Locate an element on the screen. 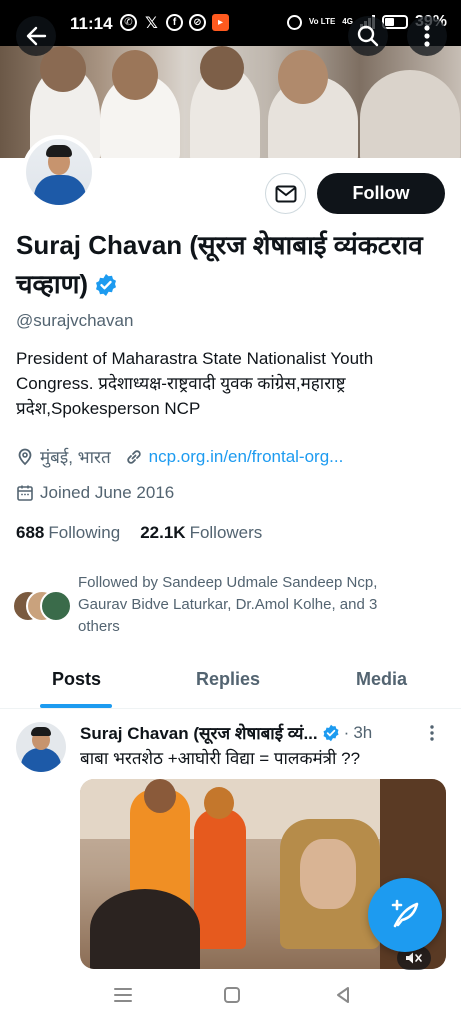 The image size is (461, 1024). active-tab-indicator is located at coordinates (76, 706).